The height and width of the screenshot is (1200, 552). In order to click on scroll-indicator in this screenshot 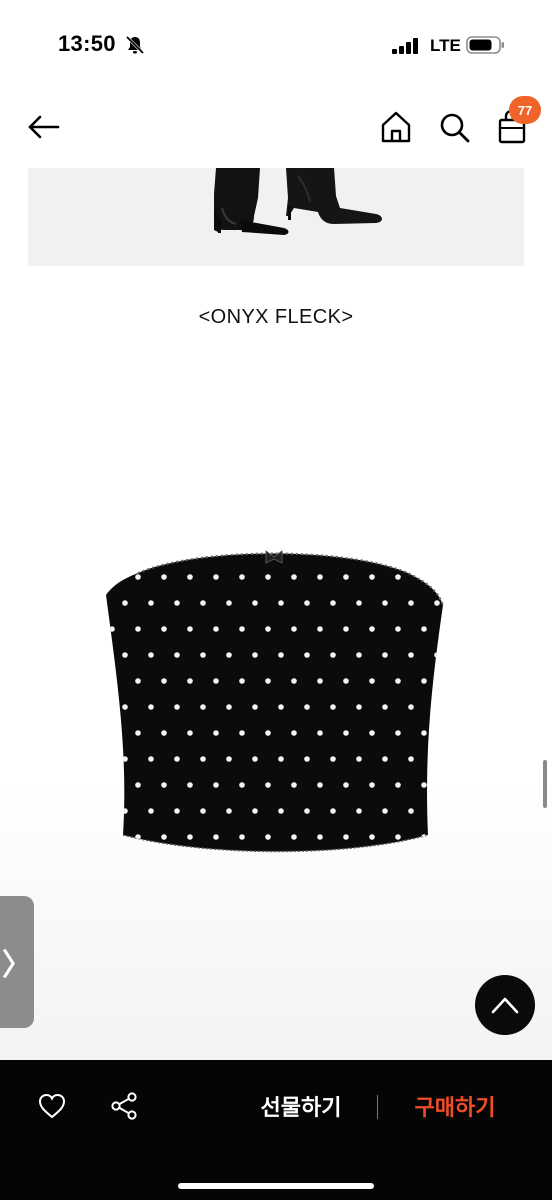, I will do `click(545, 784)`.